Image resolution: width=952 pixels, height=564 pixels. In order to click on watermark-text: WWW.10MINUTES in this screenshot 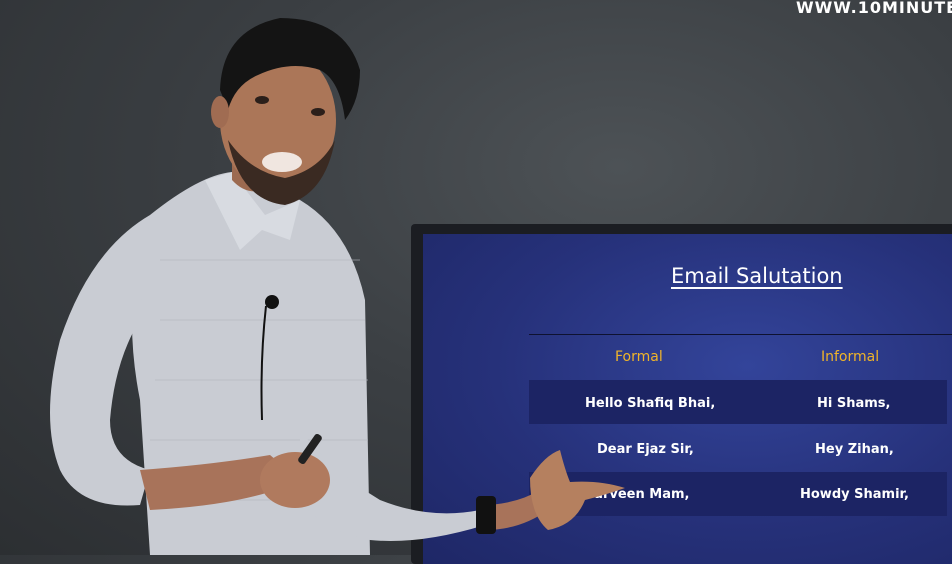, I will do `click(874, 8)`.